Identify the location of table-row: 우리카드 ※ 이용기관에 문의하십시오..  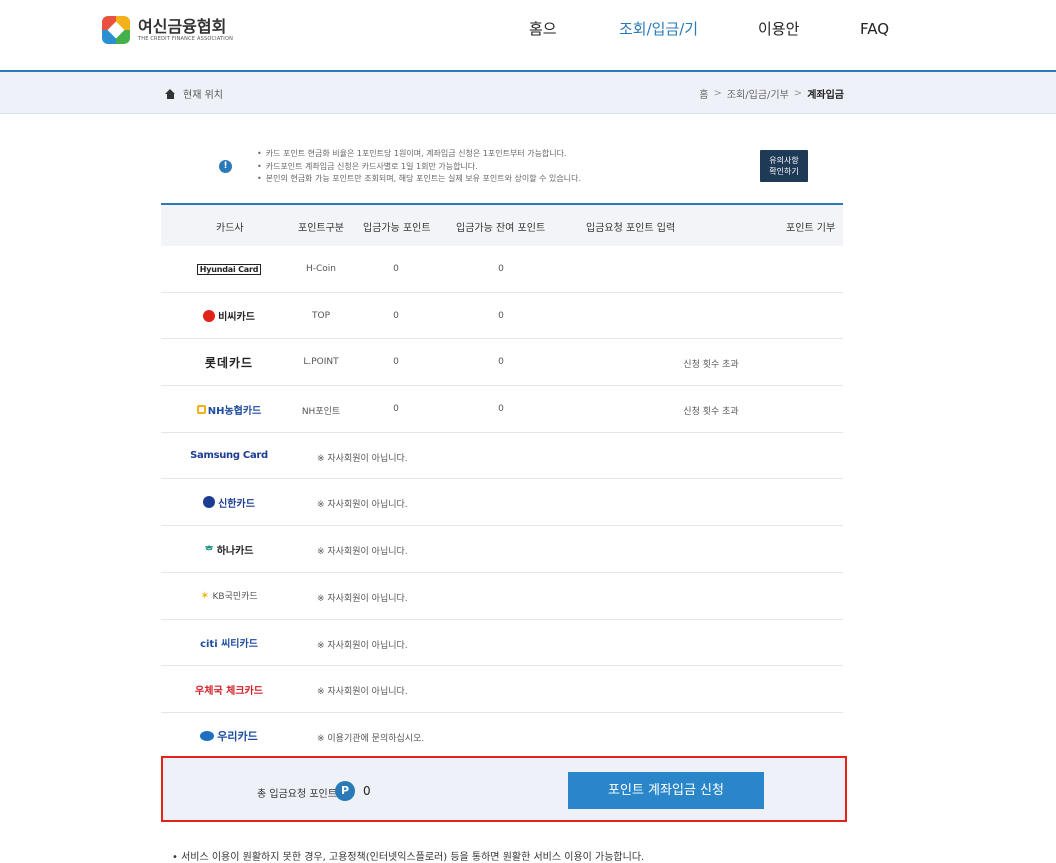
(502, 736).